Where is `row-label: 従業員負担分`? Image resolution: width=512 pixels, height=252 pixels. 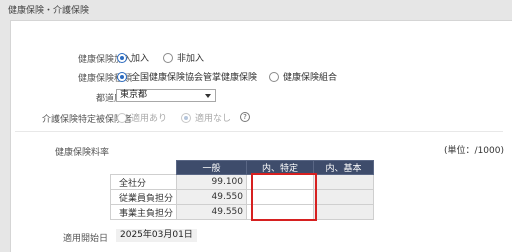 row-label: 従業員負担分 is located at coordinates (143, 197).